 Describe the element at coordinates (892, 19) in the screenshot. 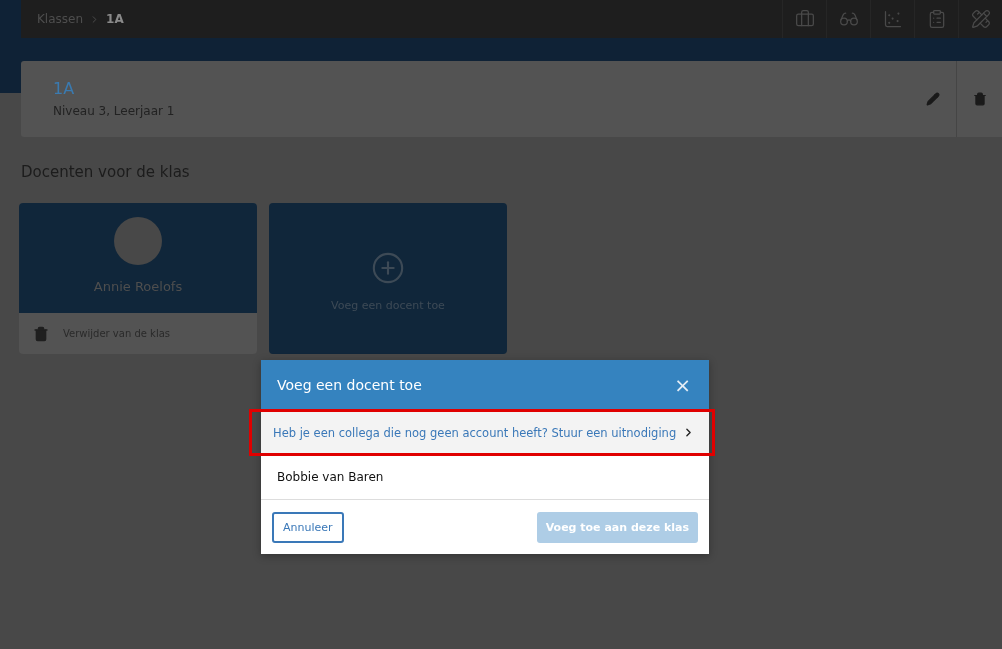

I see `scatter-chart-icon` at that location.